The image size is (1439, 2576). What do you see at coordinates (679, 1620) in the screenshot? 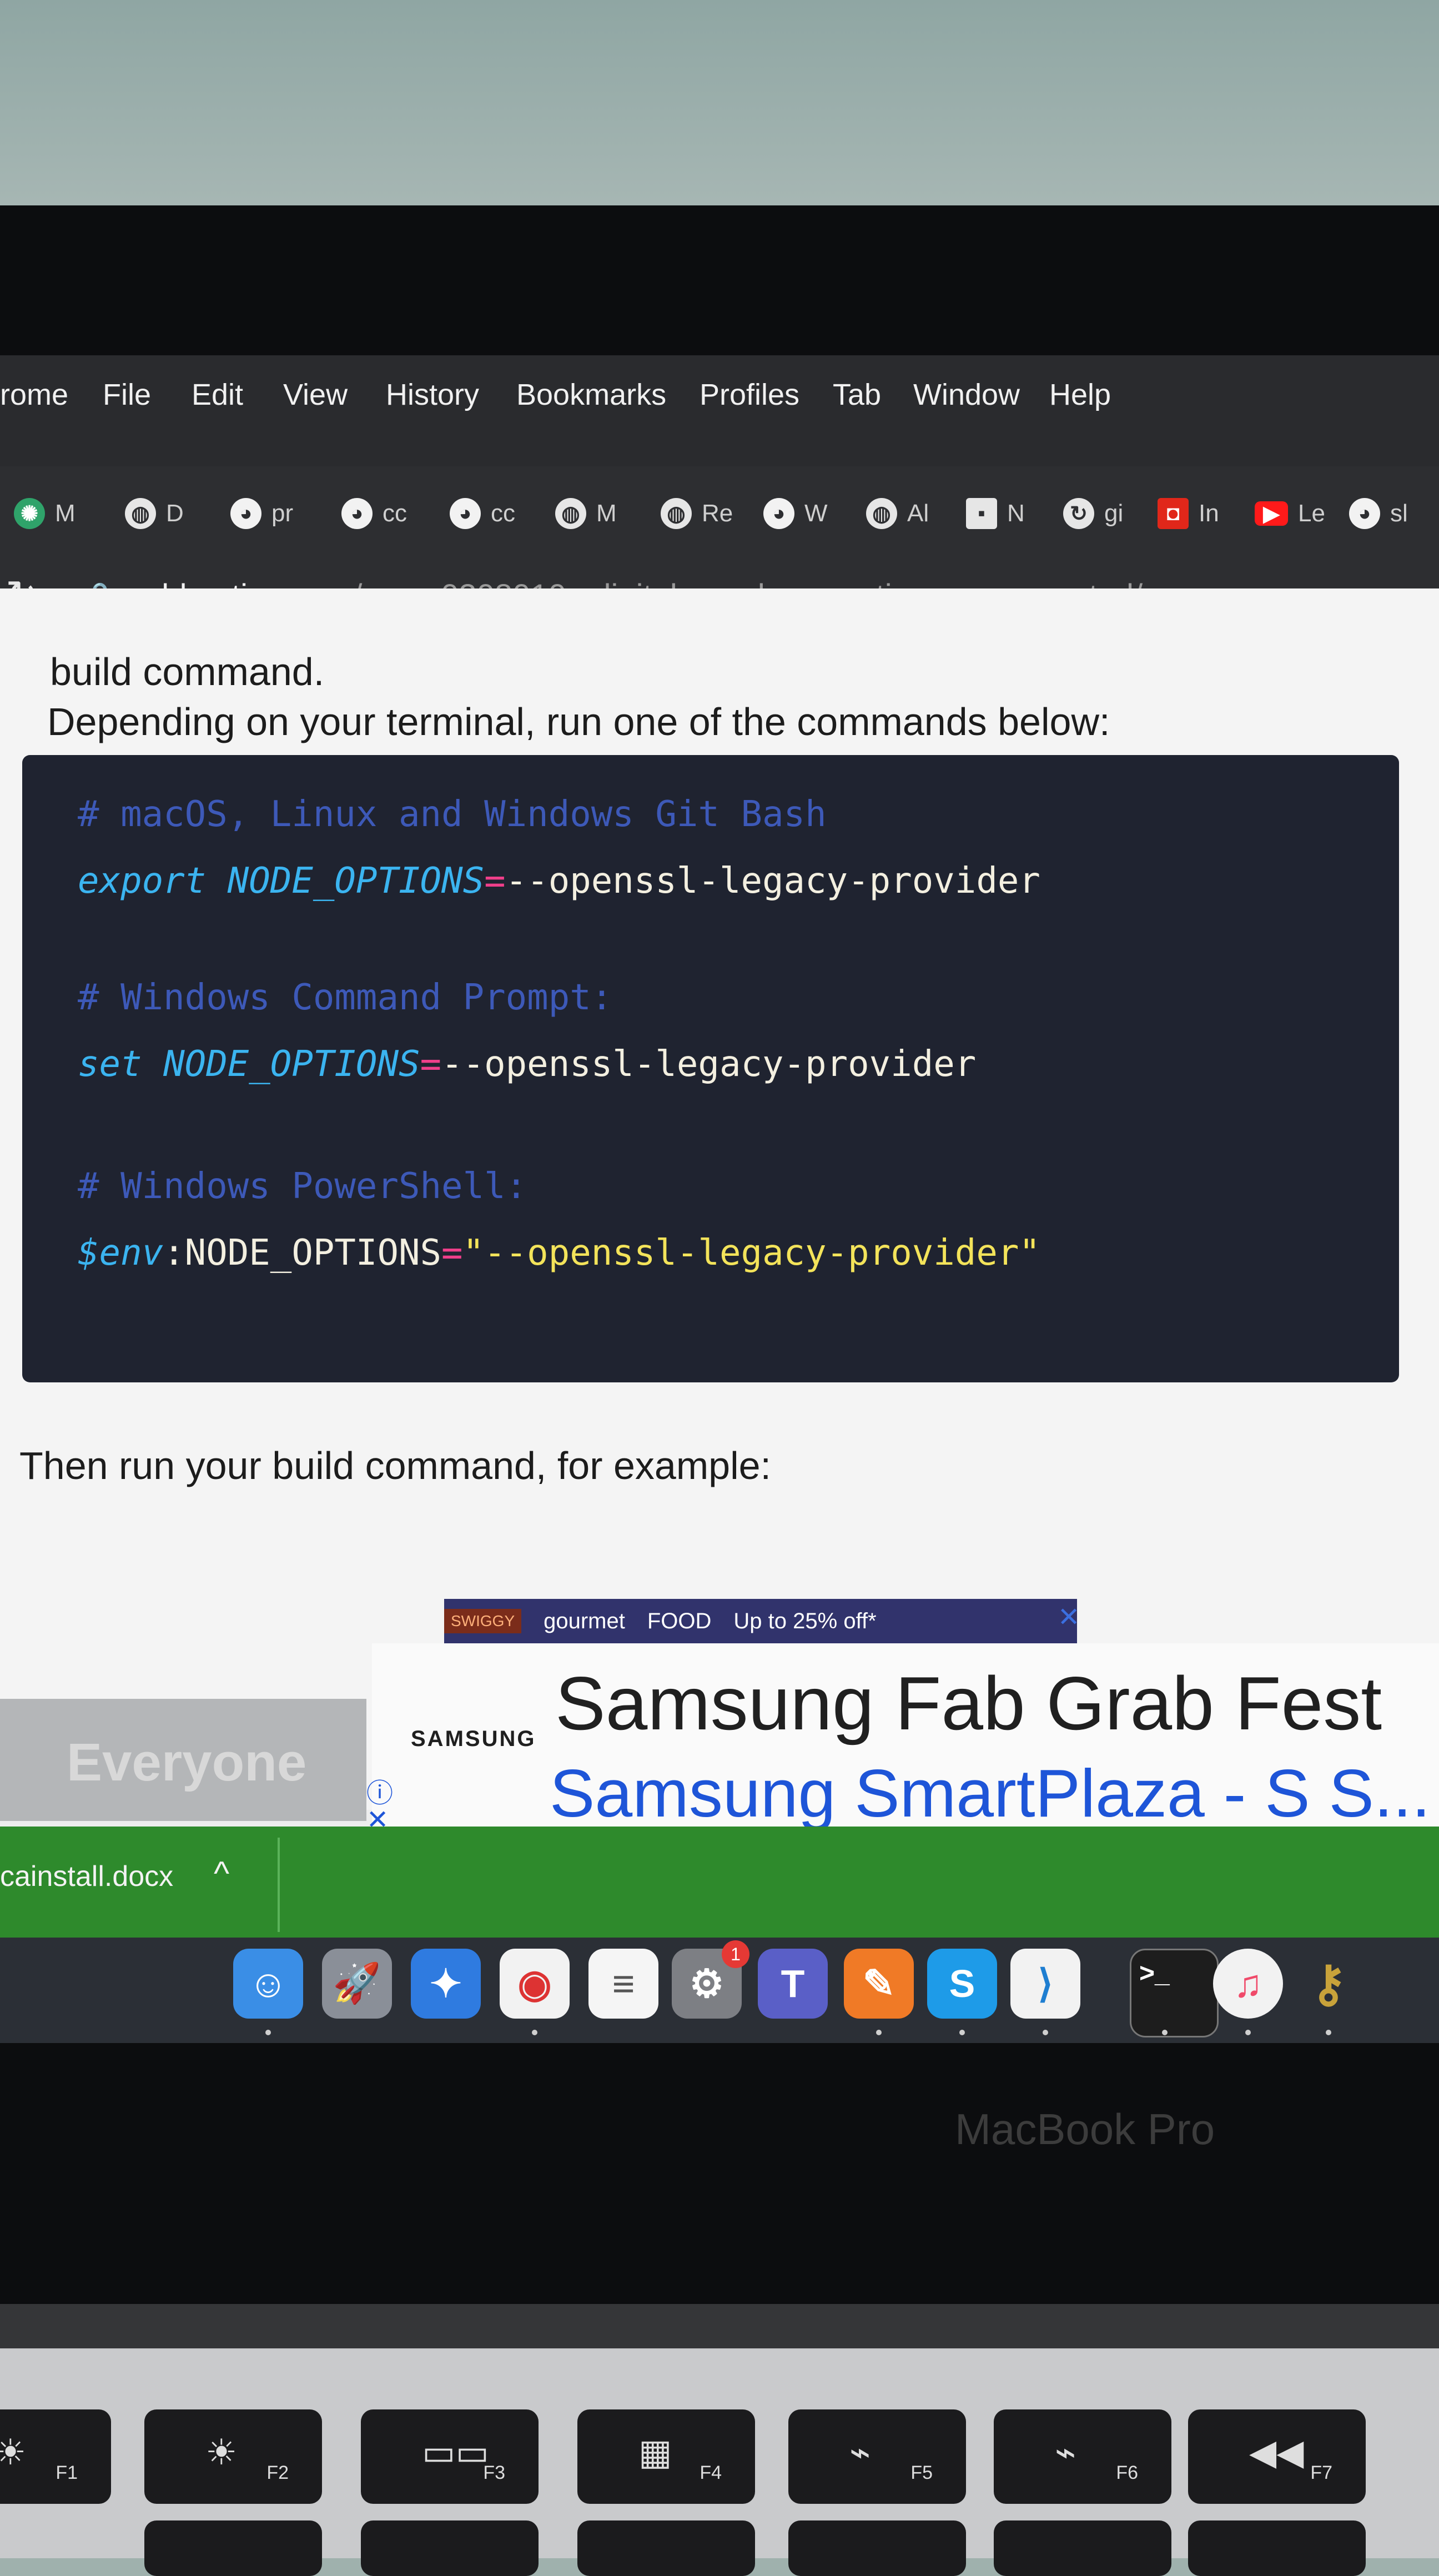
I see `ad-text: FOOD` at bounding box center [679, 1620].